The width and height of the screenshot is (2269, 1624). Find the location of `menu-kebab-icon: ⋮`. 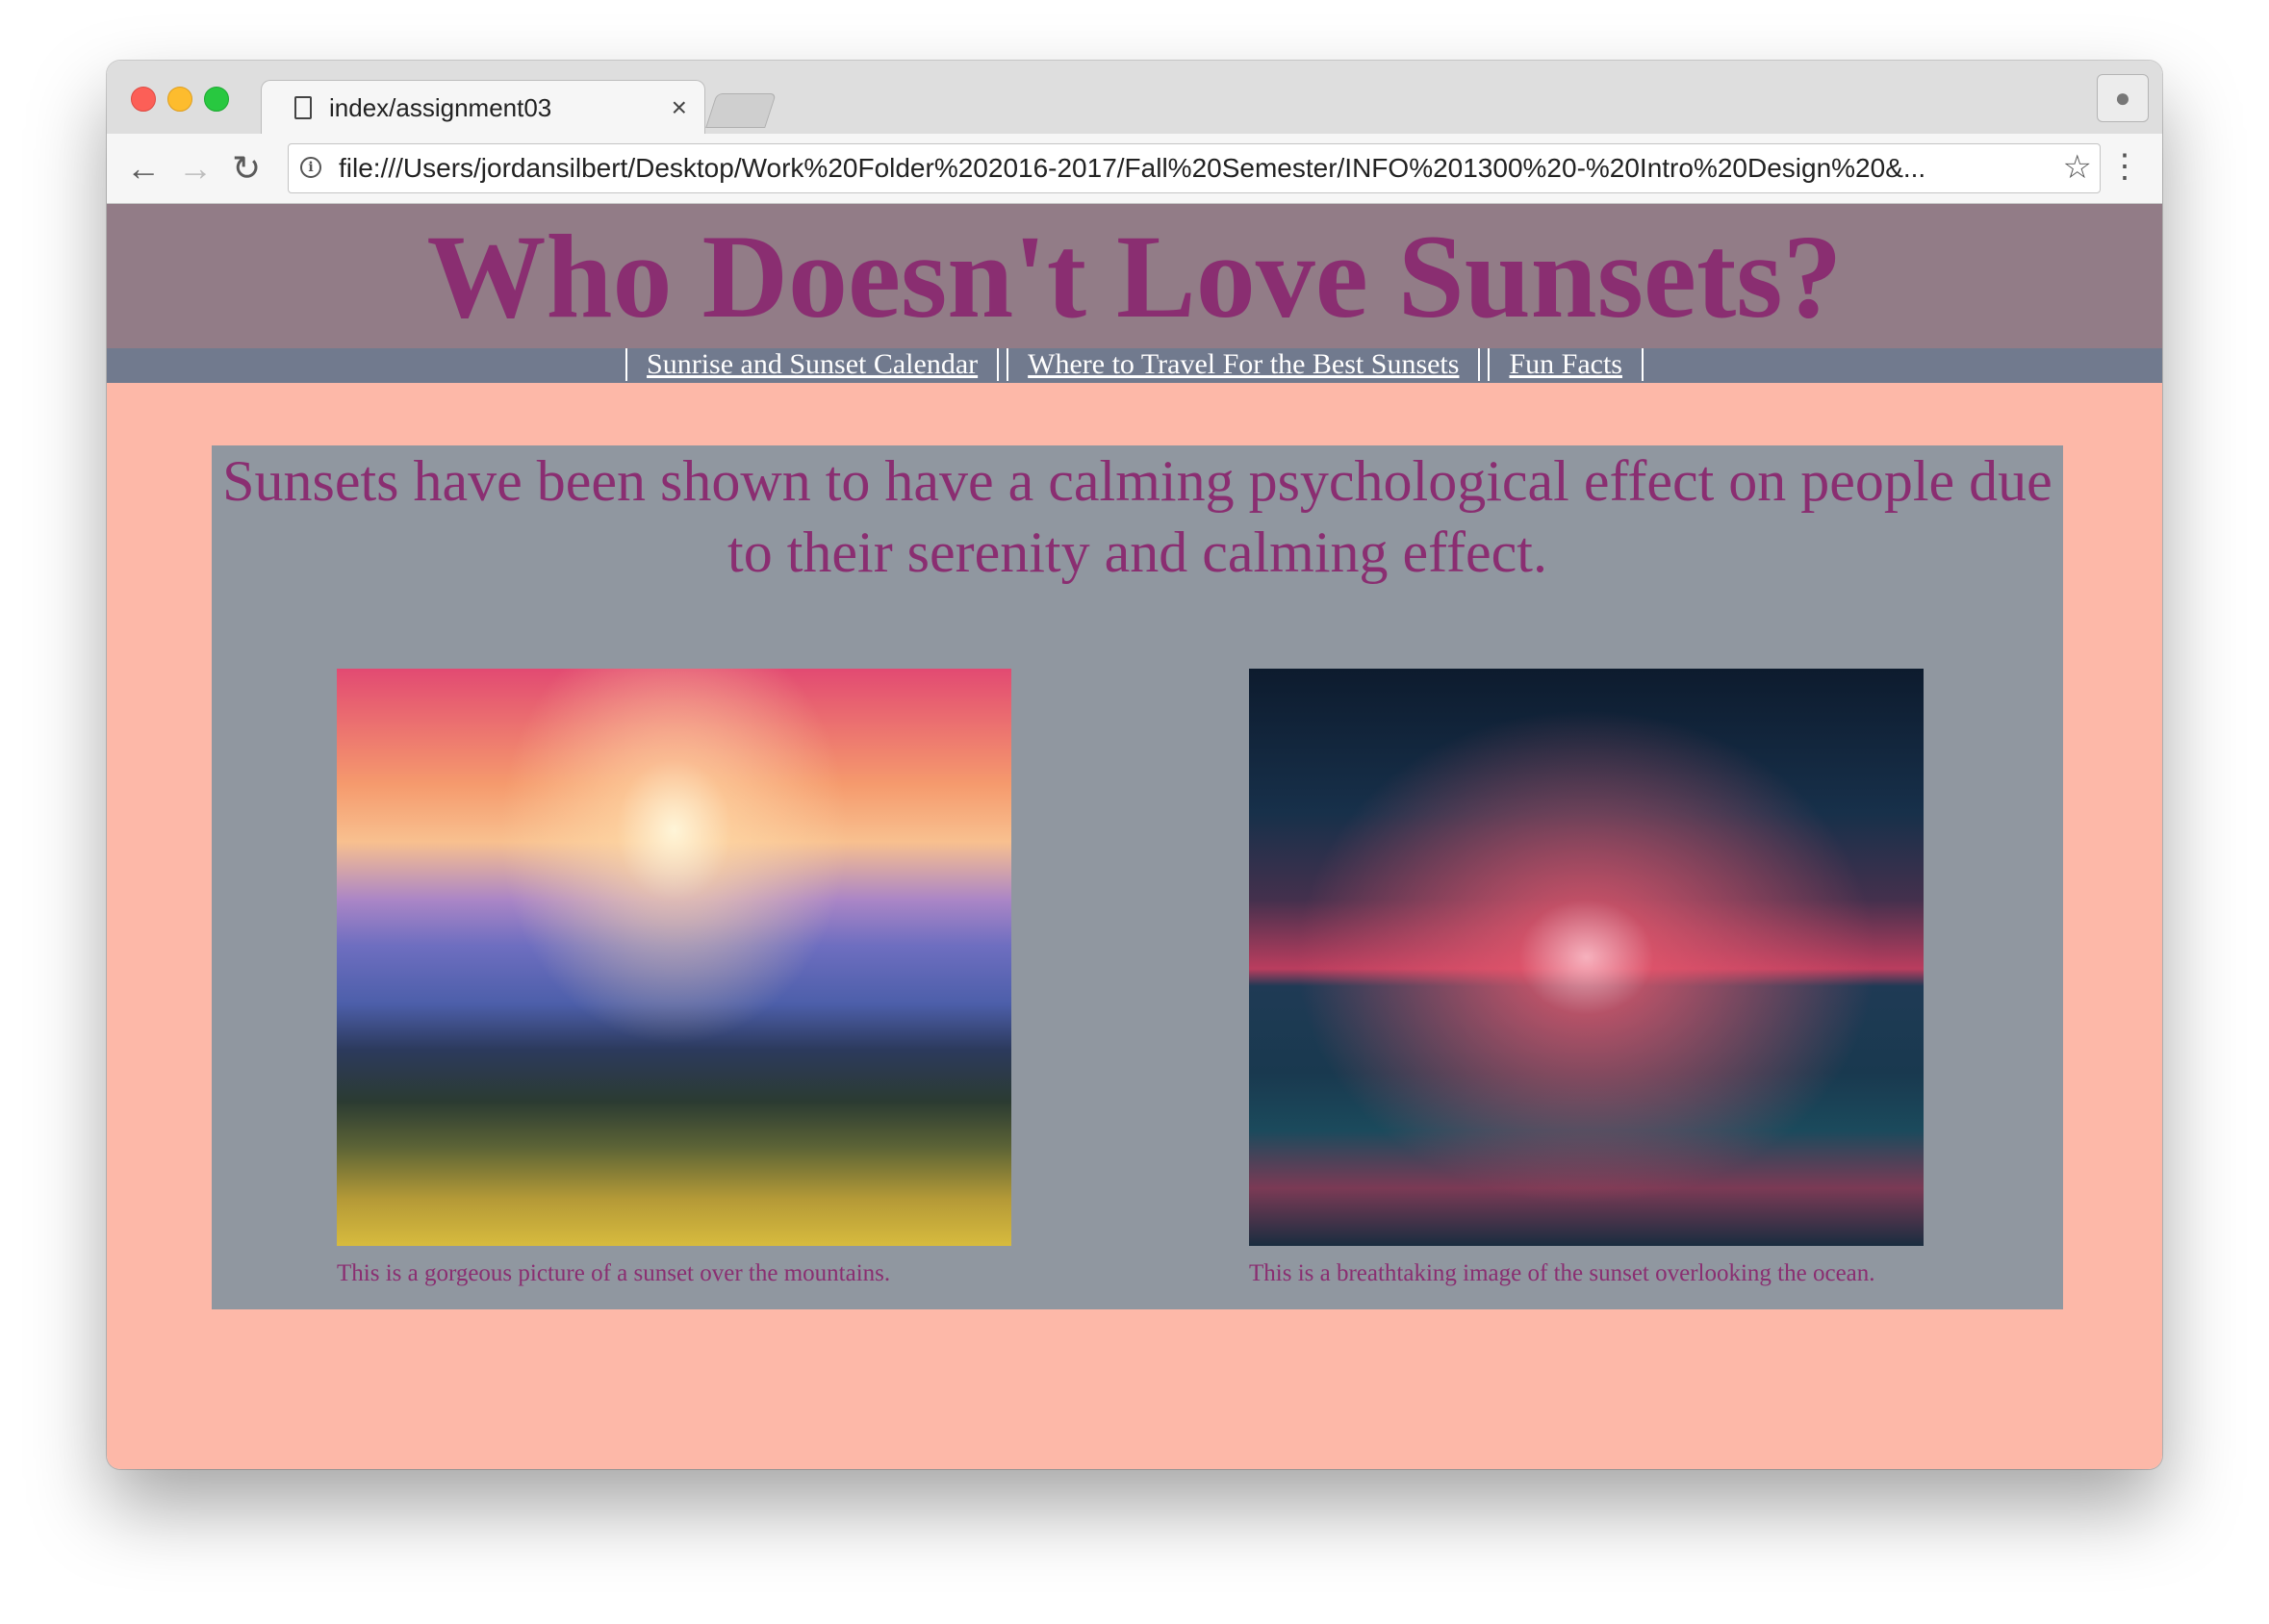

menu-kebab-icon: ⋮ is located at coordinates (2124, 166).